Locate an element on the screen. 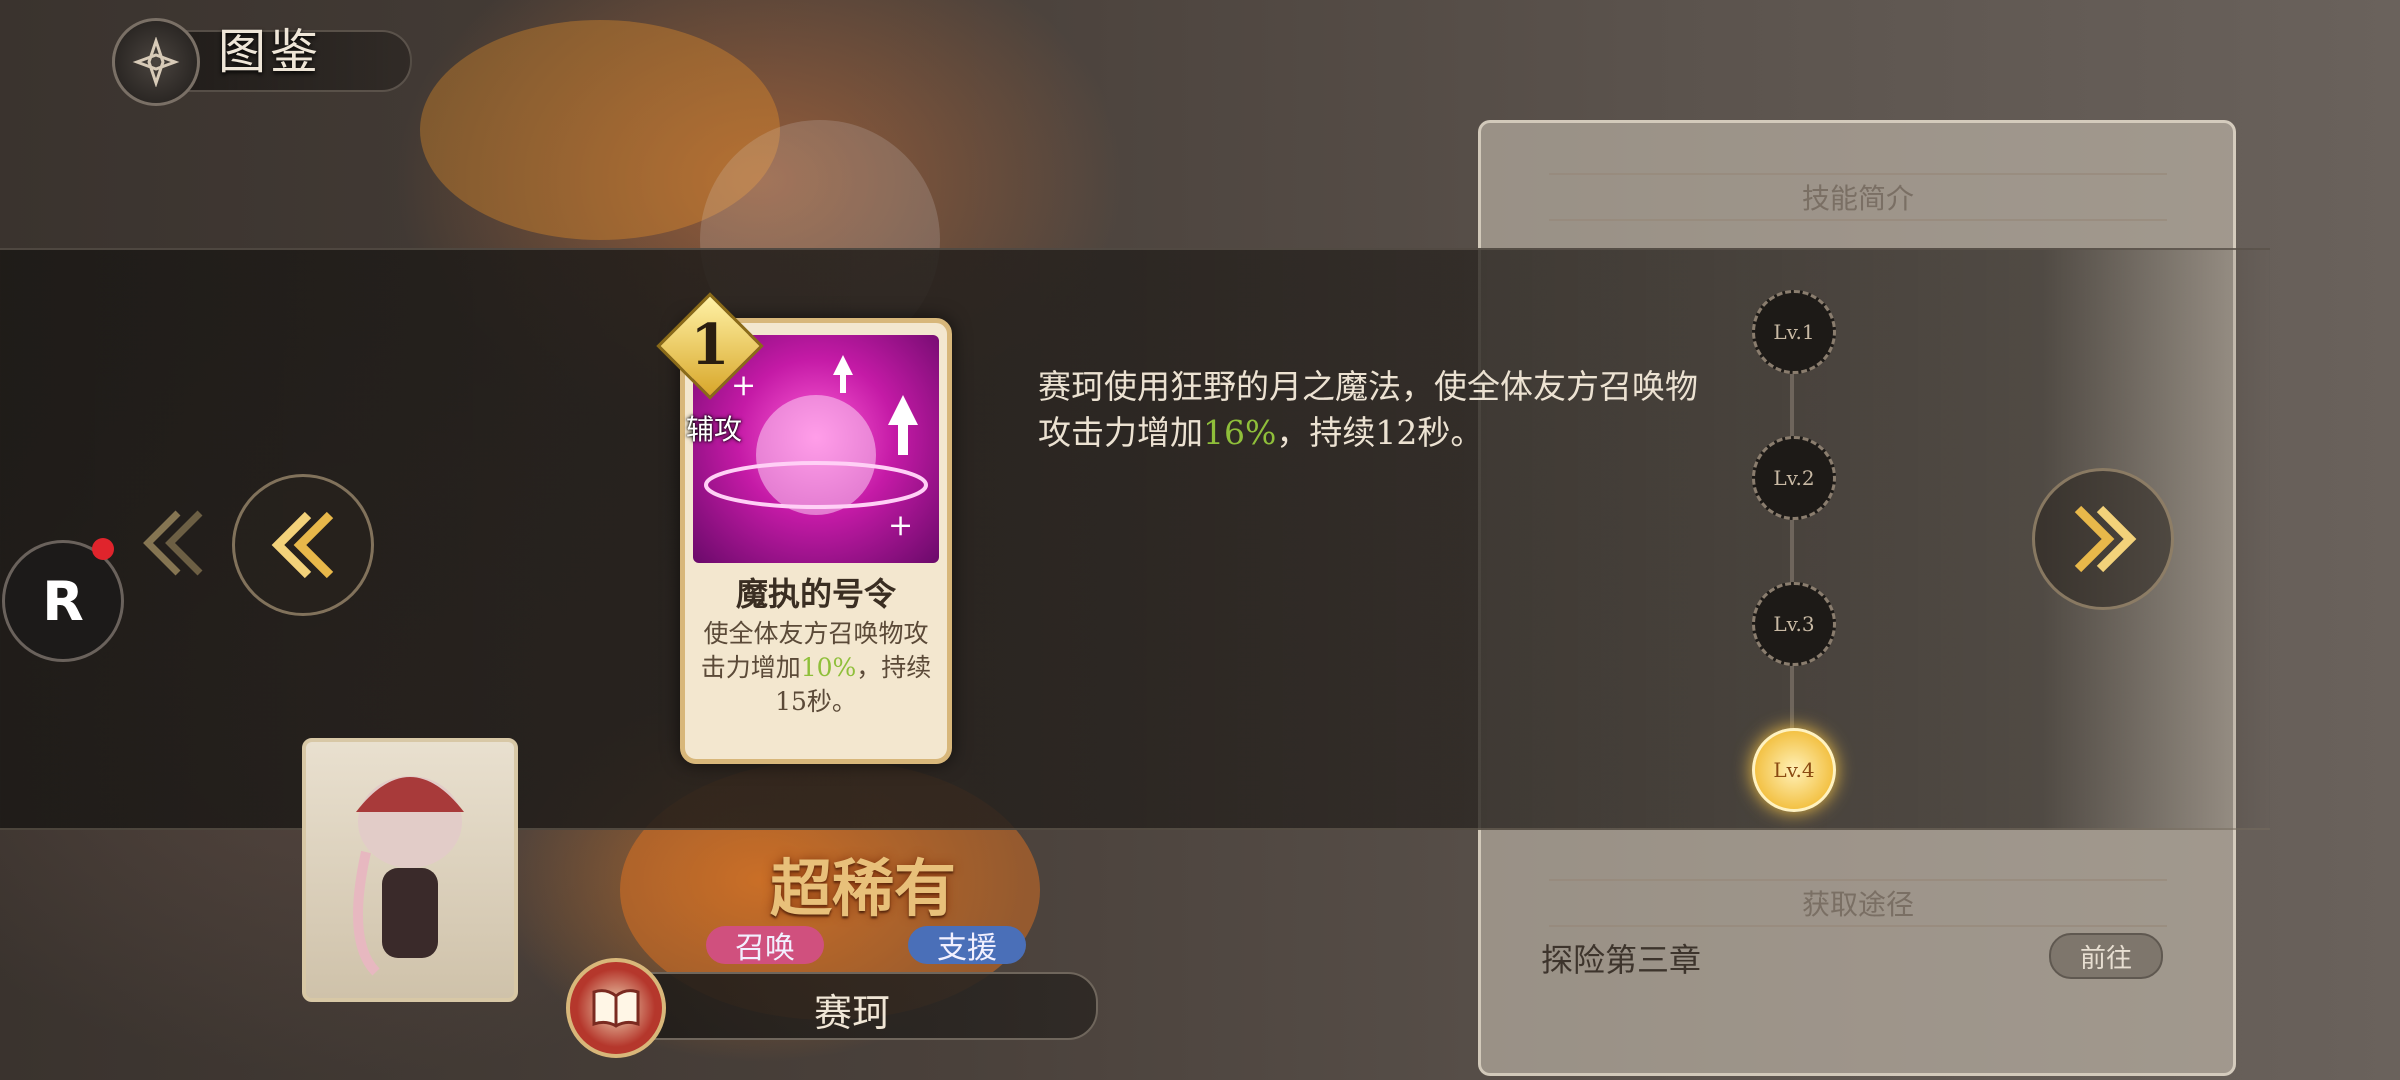  character-name: 赛珂 is located at coordinates (851, 1013).